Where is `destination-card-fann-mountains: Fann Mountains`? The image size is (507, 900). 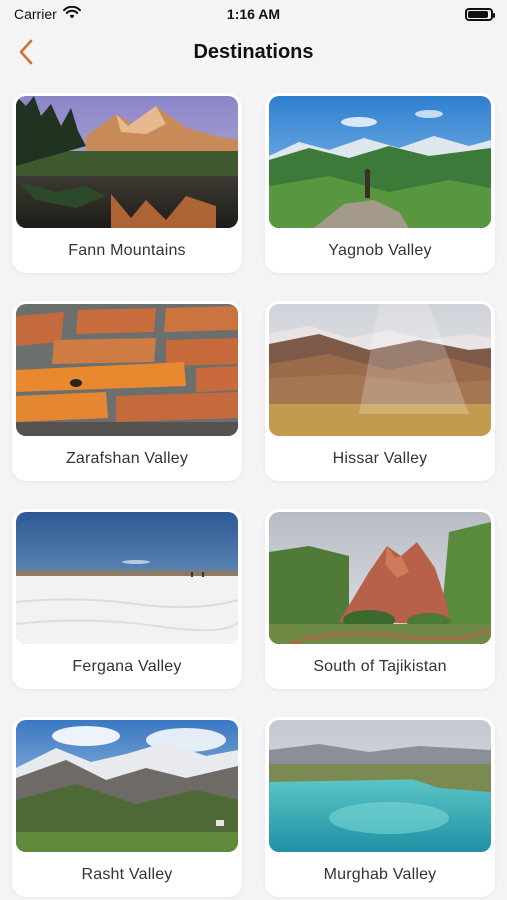 destination-card-fann-mountains: Fann Mountains is located at coordinates (127, 183).